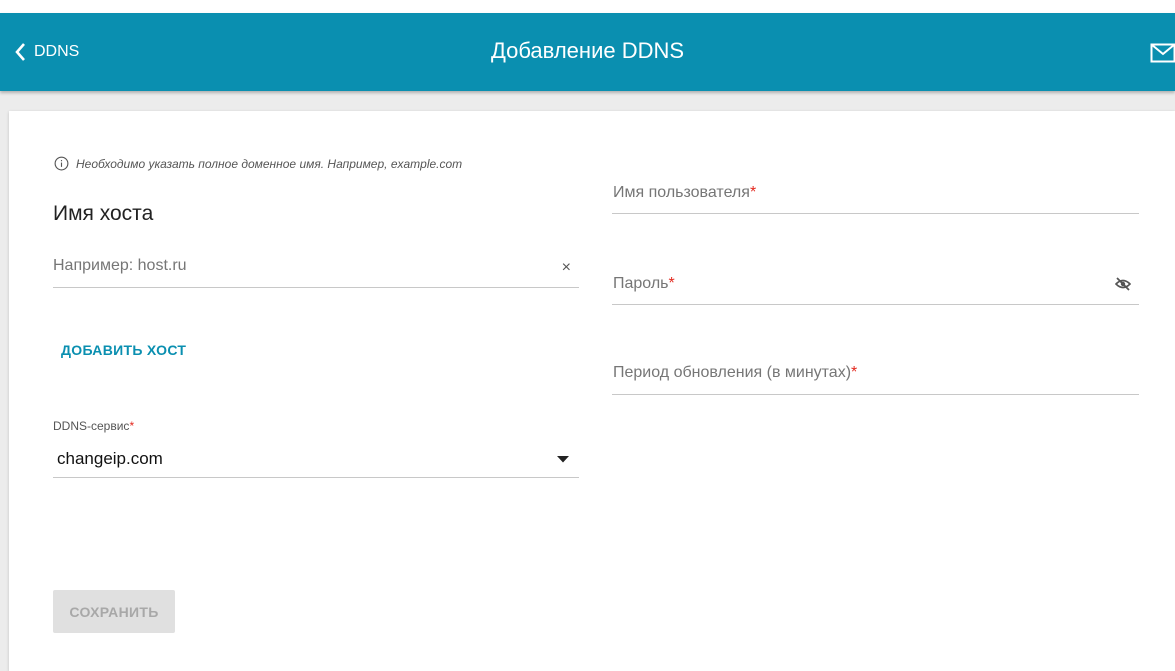  I want to click on app-header: DDNS Добавление DDNS, so click(587, 52).